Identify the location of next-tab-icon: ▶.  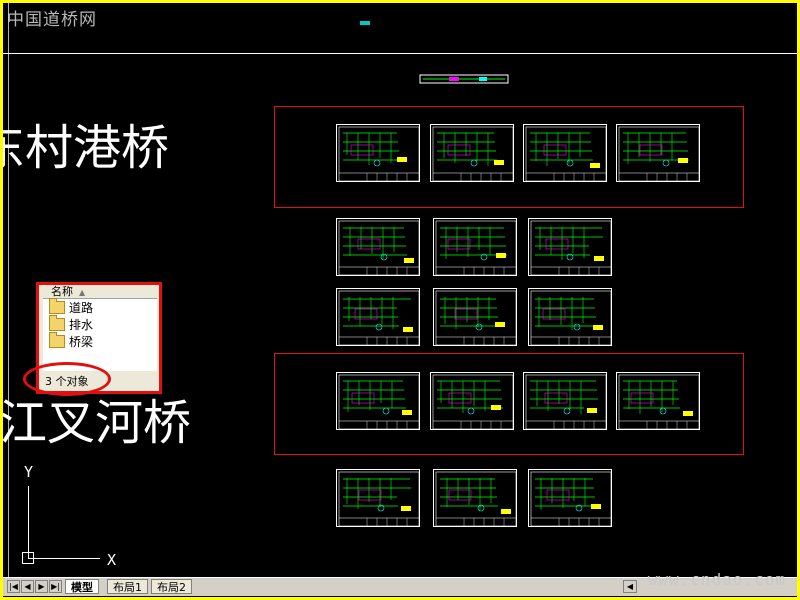
(41, 586).